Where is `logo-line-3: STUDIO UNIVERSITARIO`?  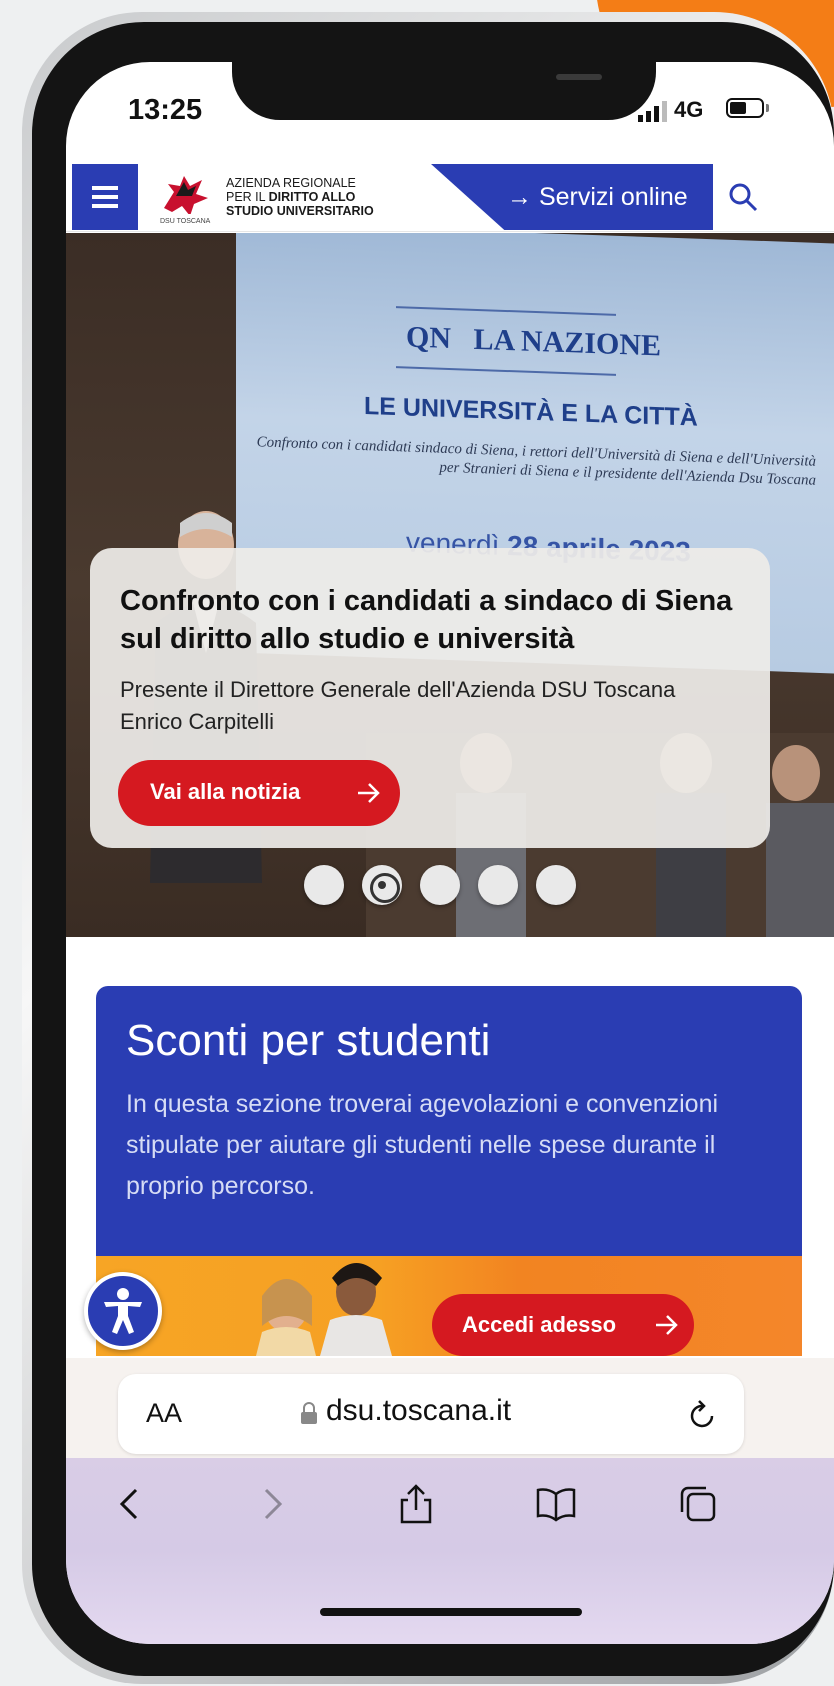
logo-line-3: STUDIO UNIVERSITARIO is located at coordinates (300, 211).